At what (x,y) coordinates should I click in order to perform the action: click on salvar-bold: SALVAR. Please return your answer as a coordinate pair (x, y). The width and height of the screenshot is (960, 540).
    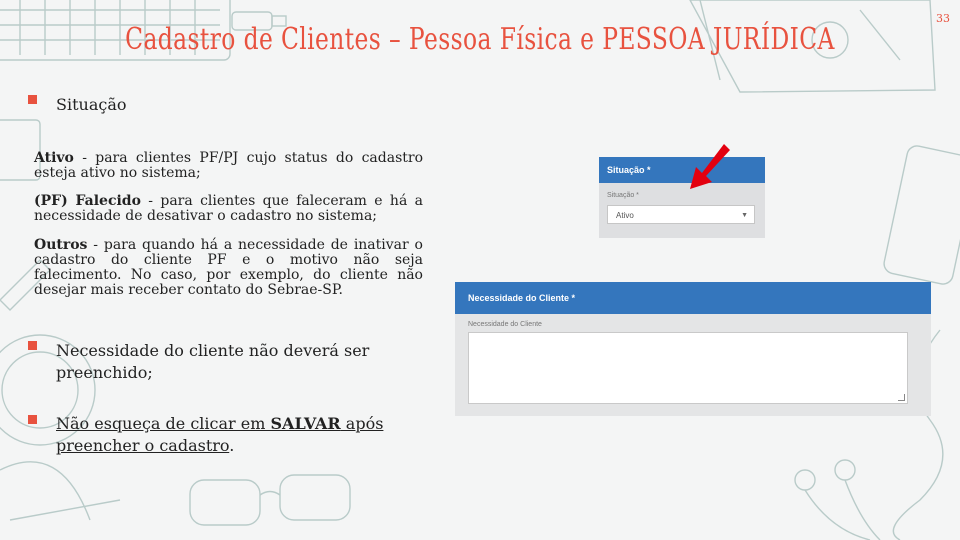
    Looking at the image, I should click on (305, 423).